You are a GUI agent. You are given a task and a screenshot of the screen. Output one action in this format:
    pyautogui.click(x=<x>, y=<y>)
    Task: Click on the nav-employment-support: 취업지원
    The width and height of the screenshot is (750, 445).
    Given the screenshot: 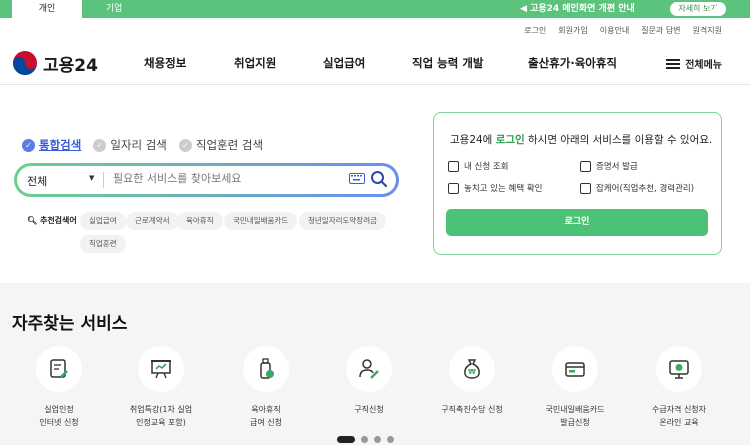 What is the action you would take?
    pyautogui.click(x=255, y=63)
    